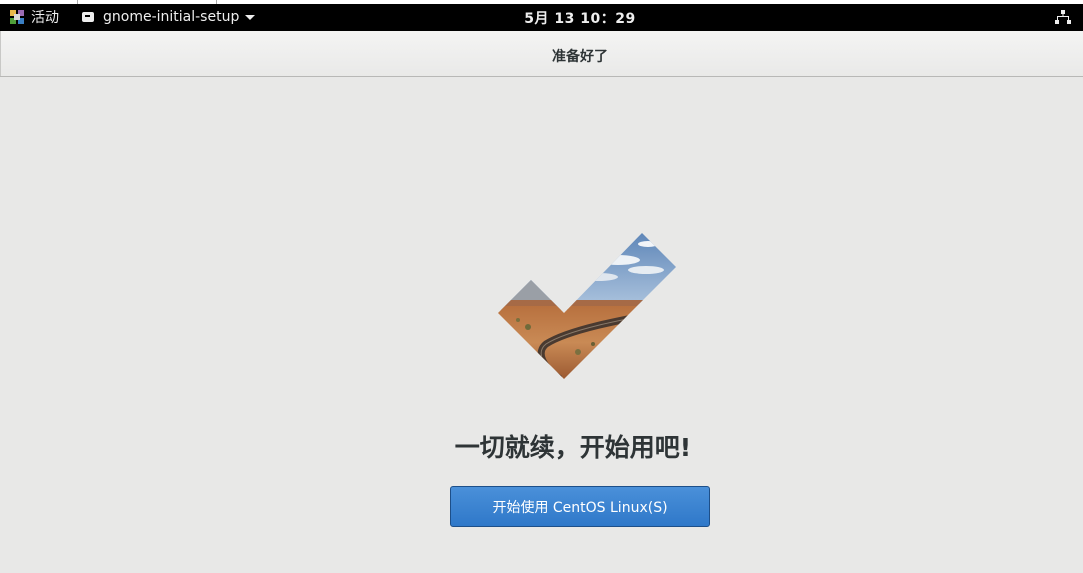 The height and width of the screenshot is (573, 1083). What do you see at coordinates (541, 2) in the screenshot?
I see `window-strip` at bounding box center [541, 2].